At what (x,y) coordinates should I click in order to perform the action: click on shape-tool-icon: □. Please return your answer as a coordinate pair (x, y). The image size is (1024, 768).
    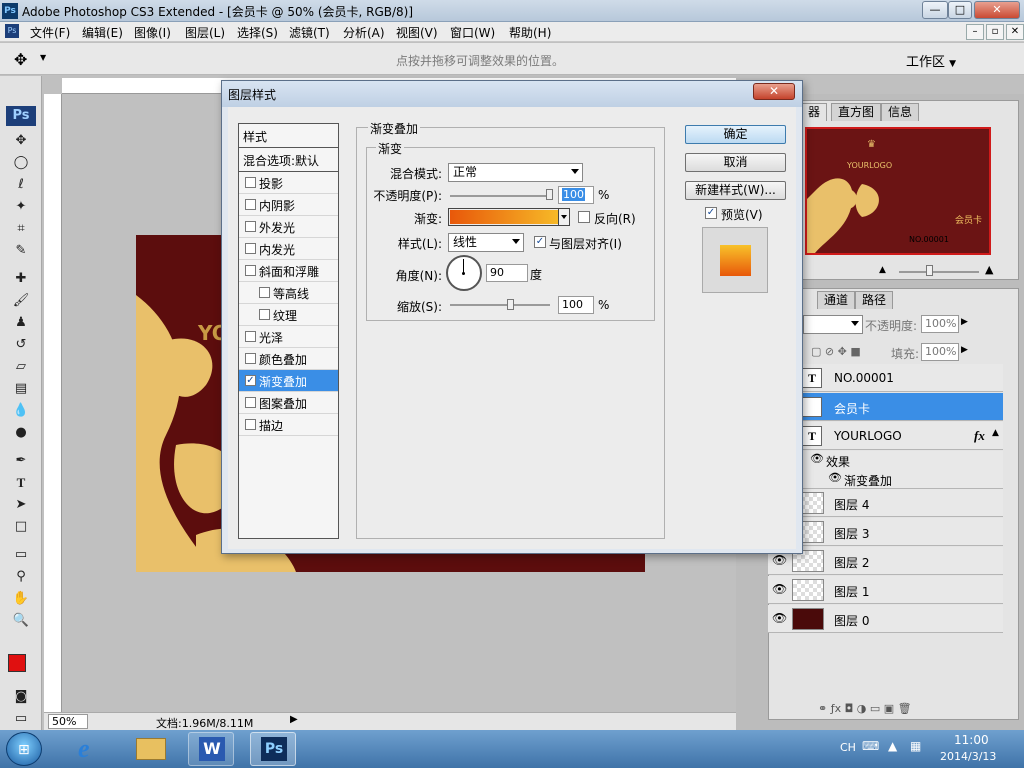
    Looking at the image, I should click on (21, 527).